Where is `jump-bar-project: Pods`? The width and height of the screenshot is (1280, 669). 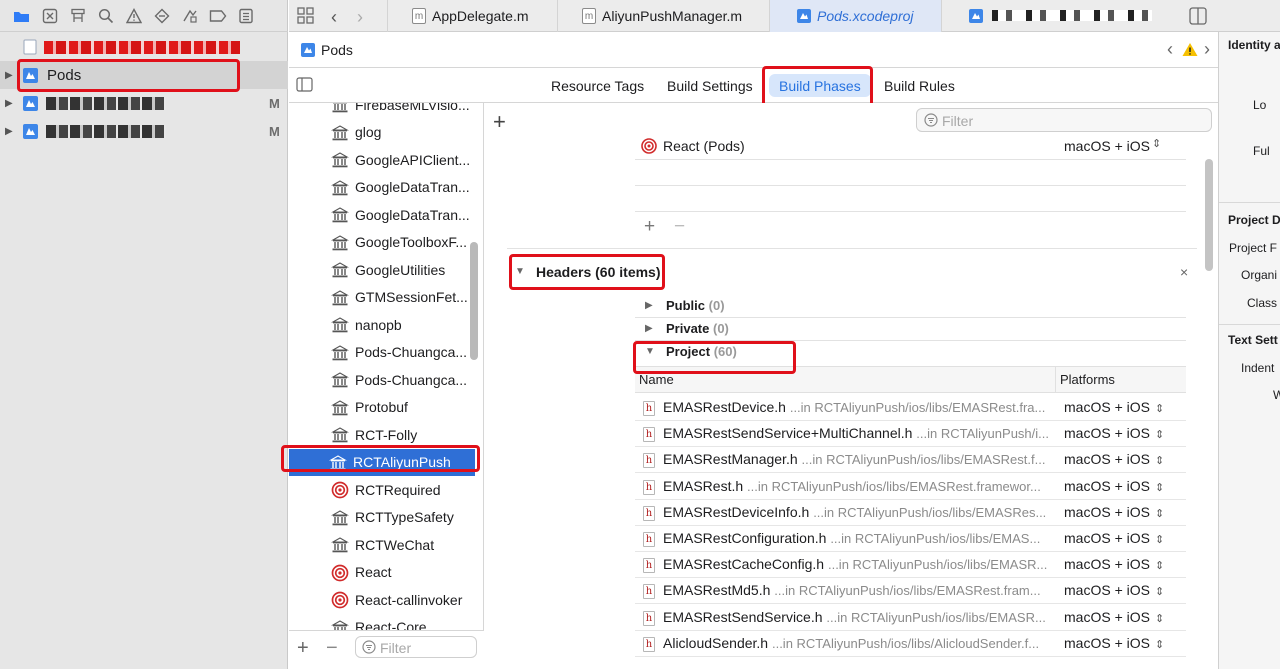 jump-bar-project: Pods is located at coordinates (337, 50).